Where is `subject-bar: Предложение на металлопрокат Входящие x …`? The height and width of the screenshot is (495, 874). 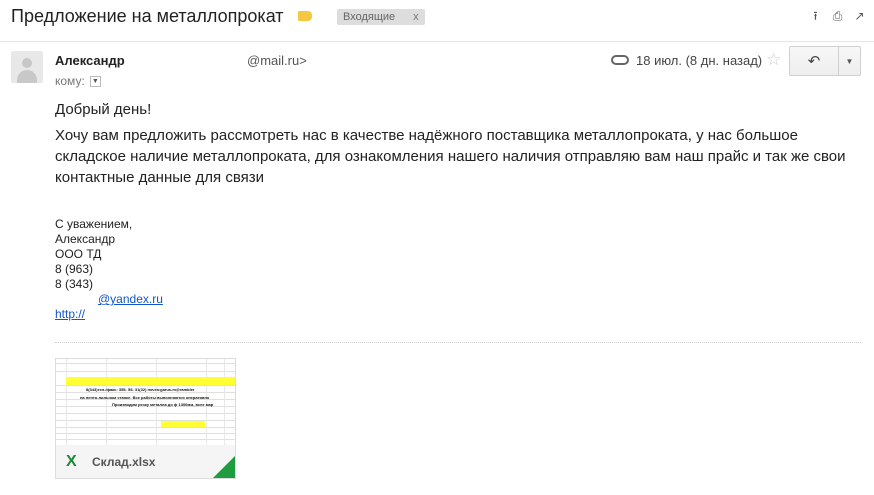 subject-bar: Предложение на металлопрокат Входящие x … is located at coordinates (437, 18).